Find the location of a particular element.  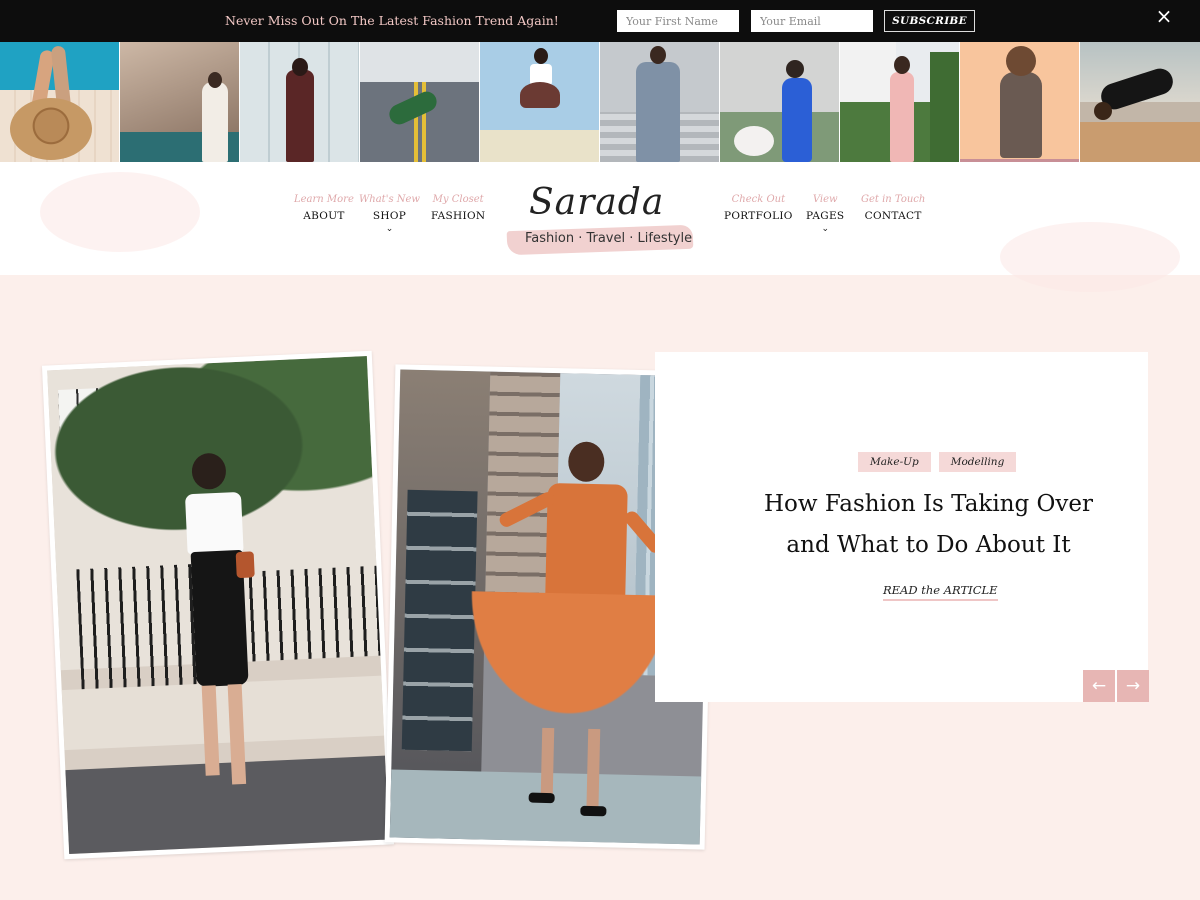

strip-photo-peach-wall is located at coordinates (1020, 102).